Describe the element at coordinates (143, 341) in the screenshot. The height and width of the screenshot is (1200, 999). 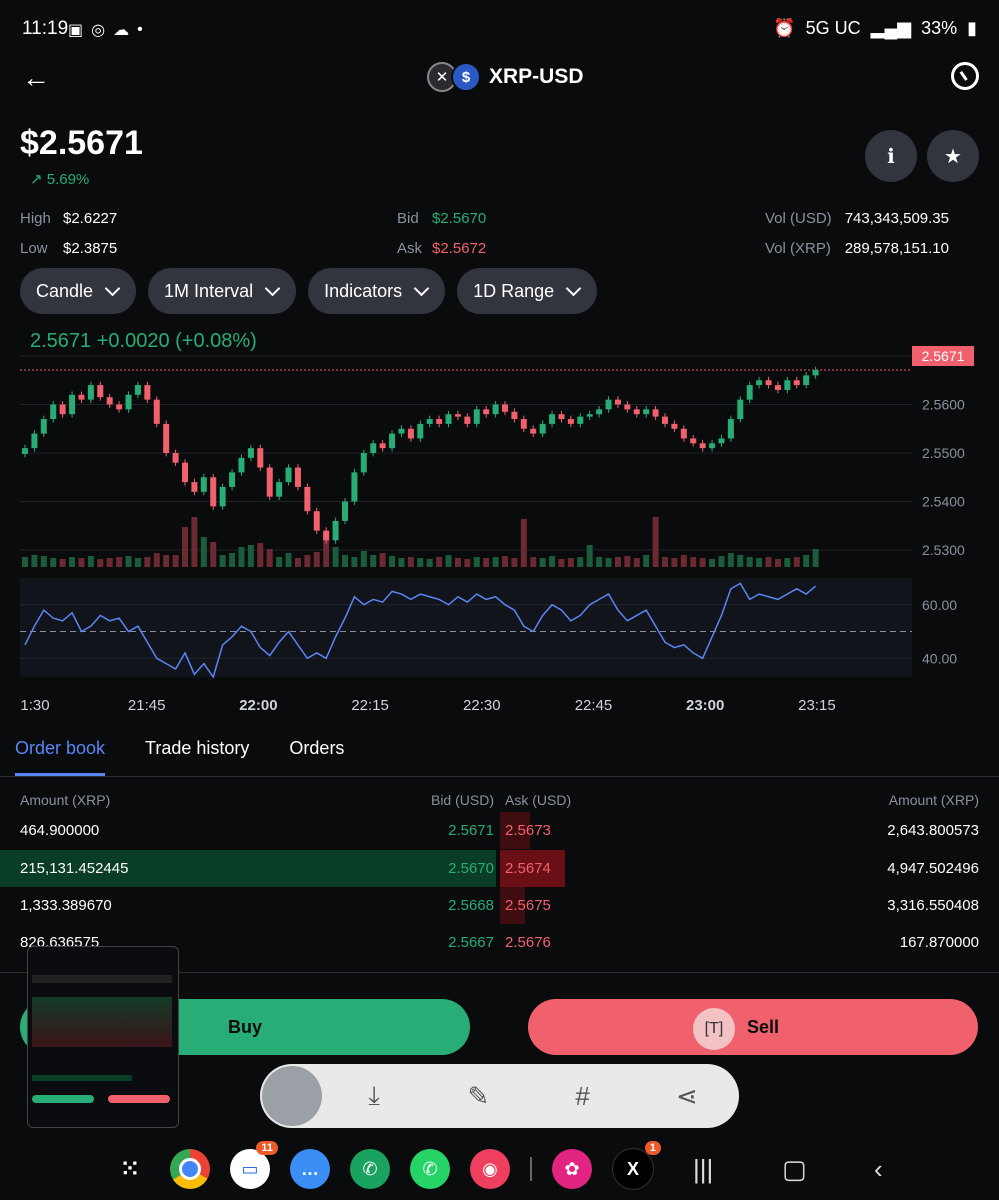
I see `chart-summary: 2.5671 +0.0020 (+0.08%)` at that location.